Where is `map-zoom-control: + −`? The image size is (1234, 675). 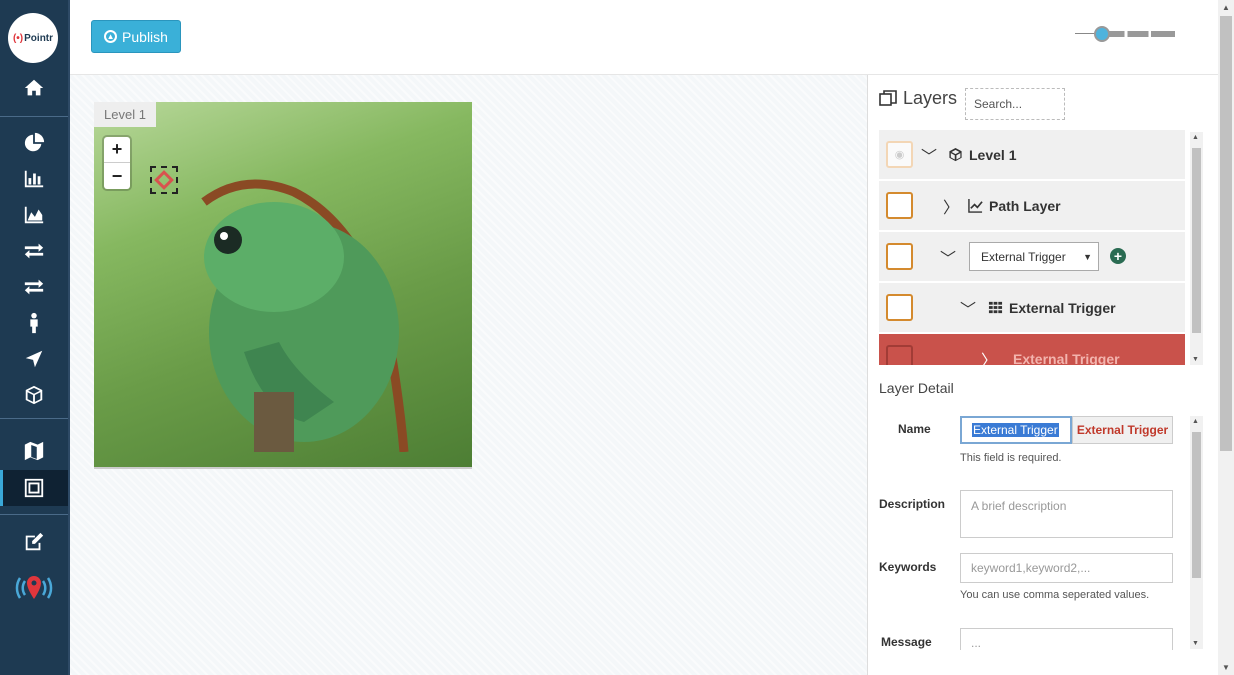 map-zoom-control: + − is located at coordinates (117, 163).